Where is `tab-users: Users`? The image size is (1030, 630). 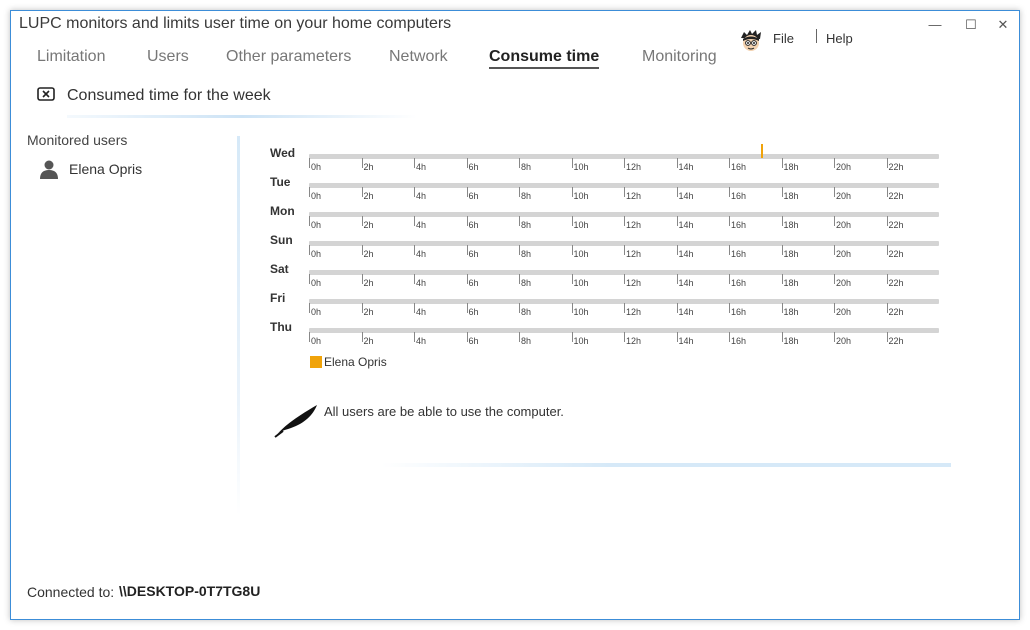 tab-users: Users is located at coordinates (168, 57).